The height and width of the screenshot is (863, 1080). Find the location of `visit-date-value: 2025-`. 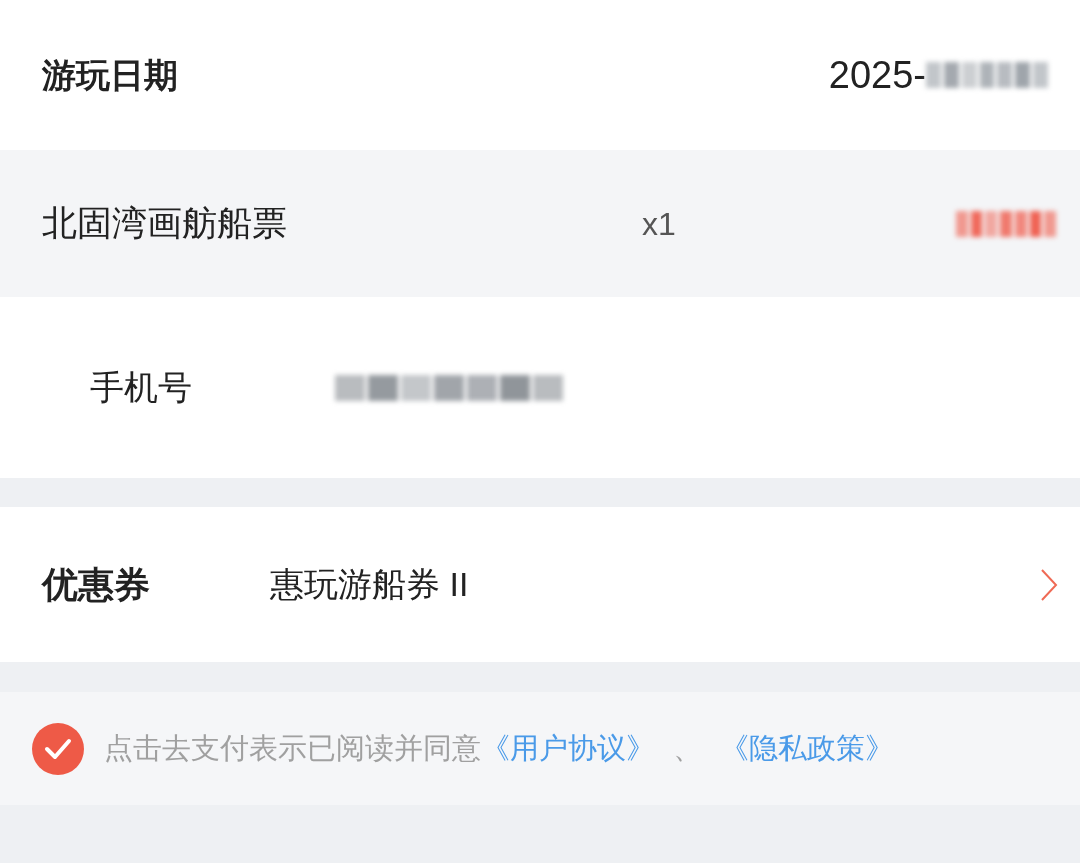

visit-date-value: 2025- is located at coordinates (877, 75).